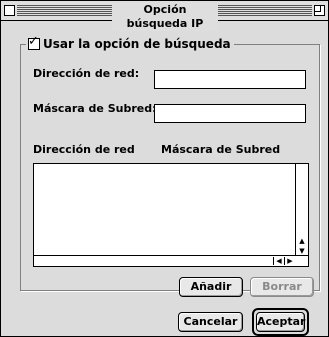 The width and height of the screenshot is (329, 337). Describe the element at coordinates (171, 260) in the screenshot. I see `horizontal-scrollbar: ◀ ▶` at that location.